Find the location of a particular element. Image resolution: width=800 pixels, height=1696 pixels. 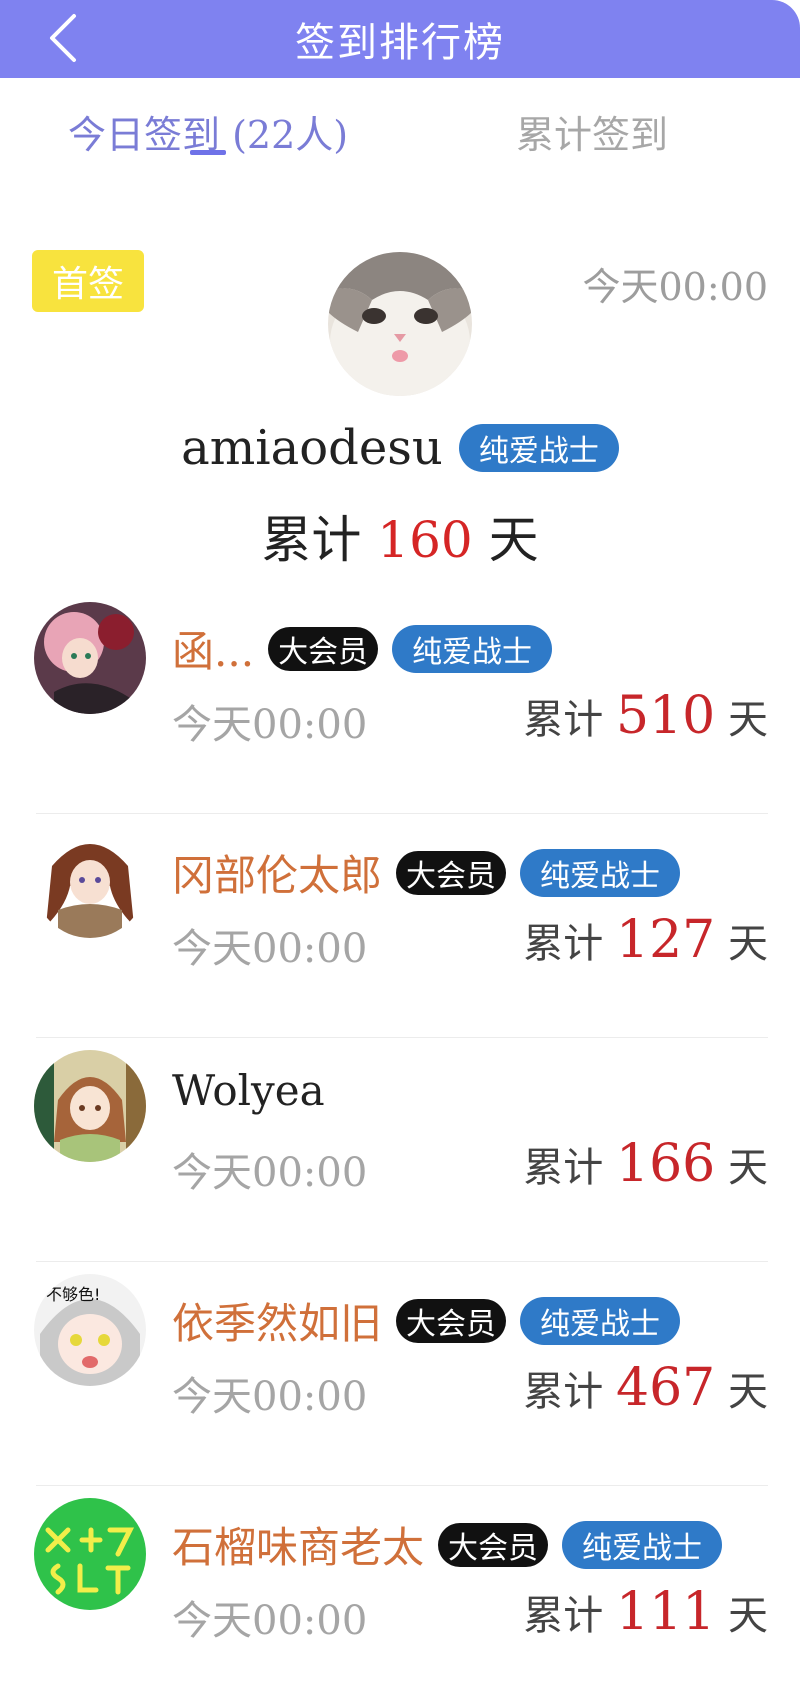

total-days: 累计 510 天 is located at coordinates (645, 716).